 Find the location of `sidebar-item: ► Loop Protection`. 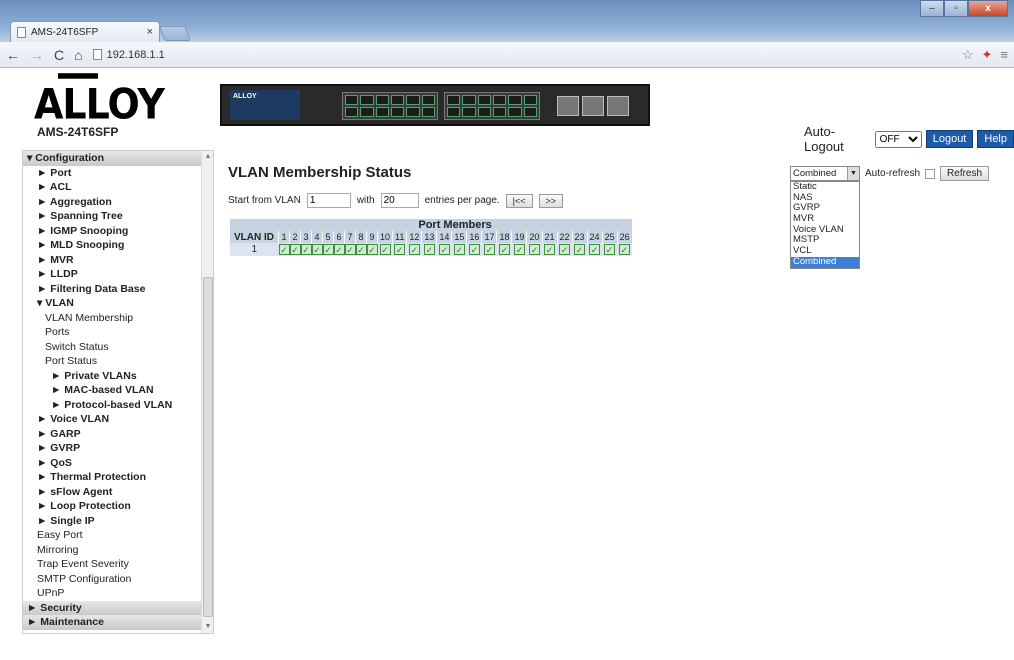

sidebar-item: ► Loop Protection is located at coordinates (113, 506).